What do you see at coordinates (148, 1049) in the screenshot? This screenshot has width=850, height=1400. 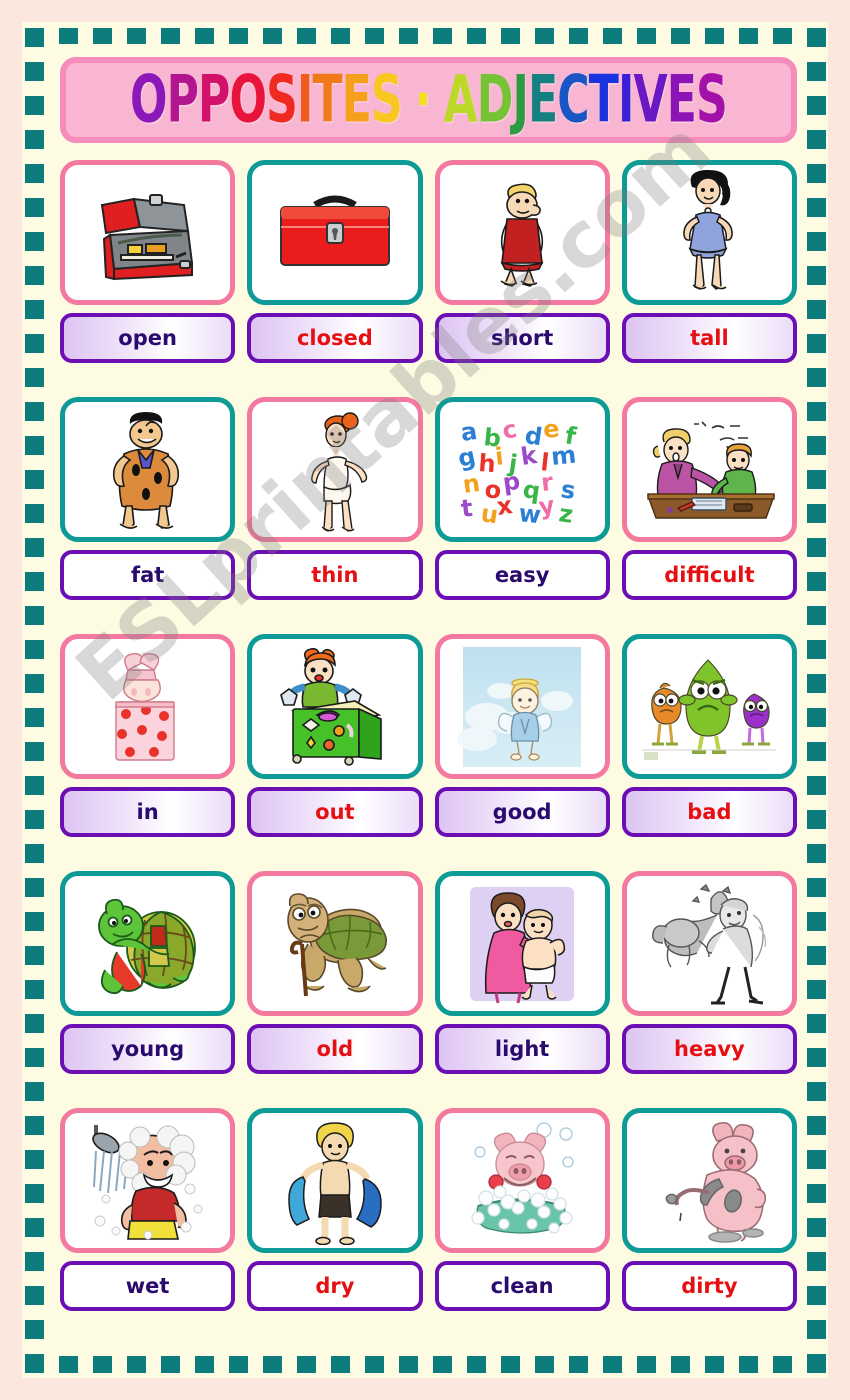 I see `word-label-box: young` at bounding box center [148, 1049].